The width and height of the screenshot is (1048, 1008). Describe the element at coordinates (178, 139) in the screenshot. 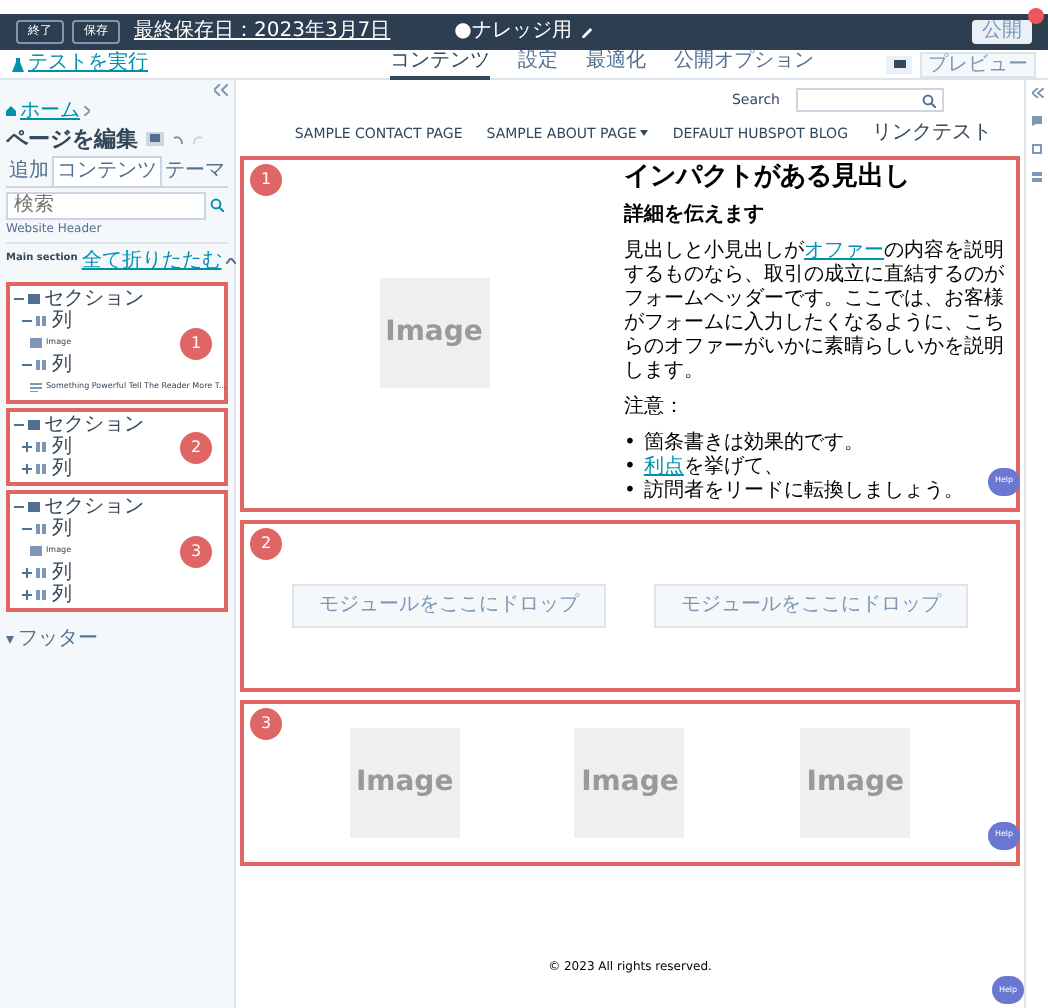

I see `undo-icon` at that location.